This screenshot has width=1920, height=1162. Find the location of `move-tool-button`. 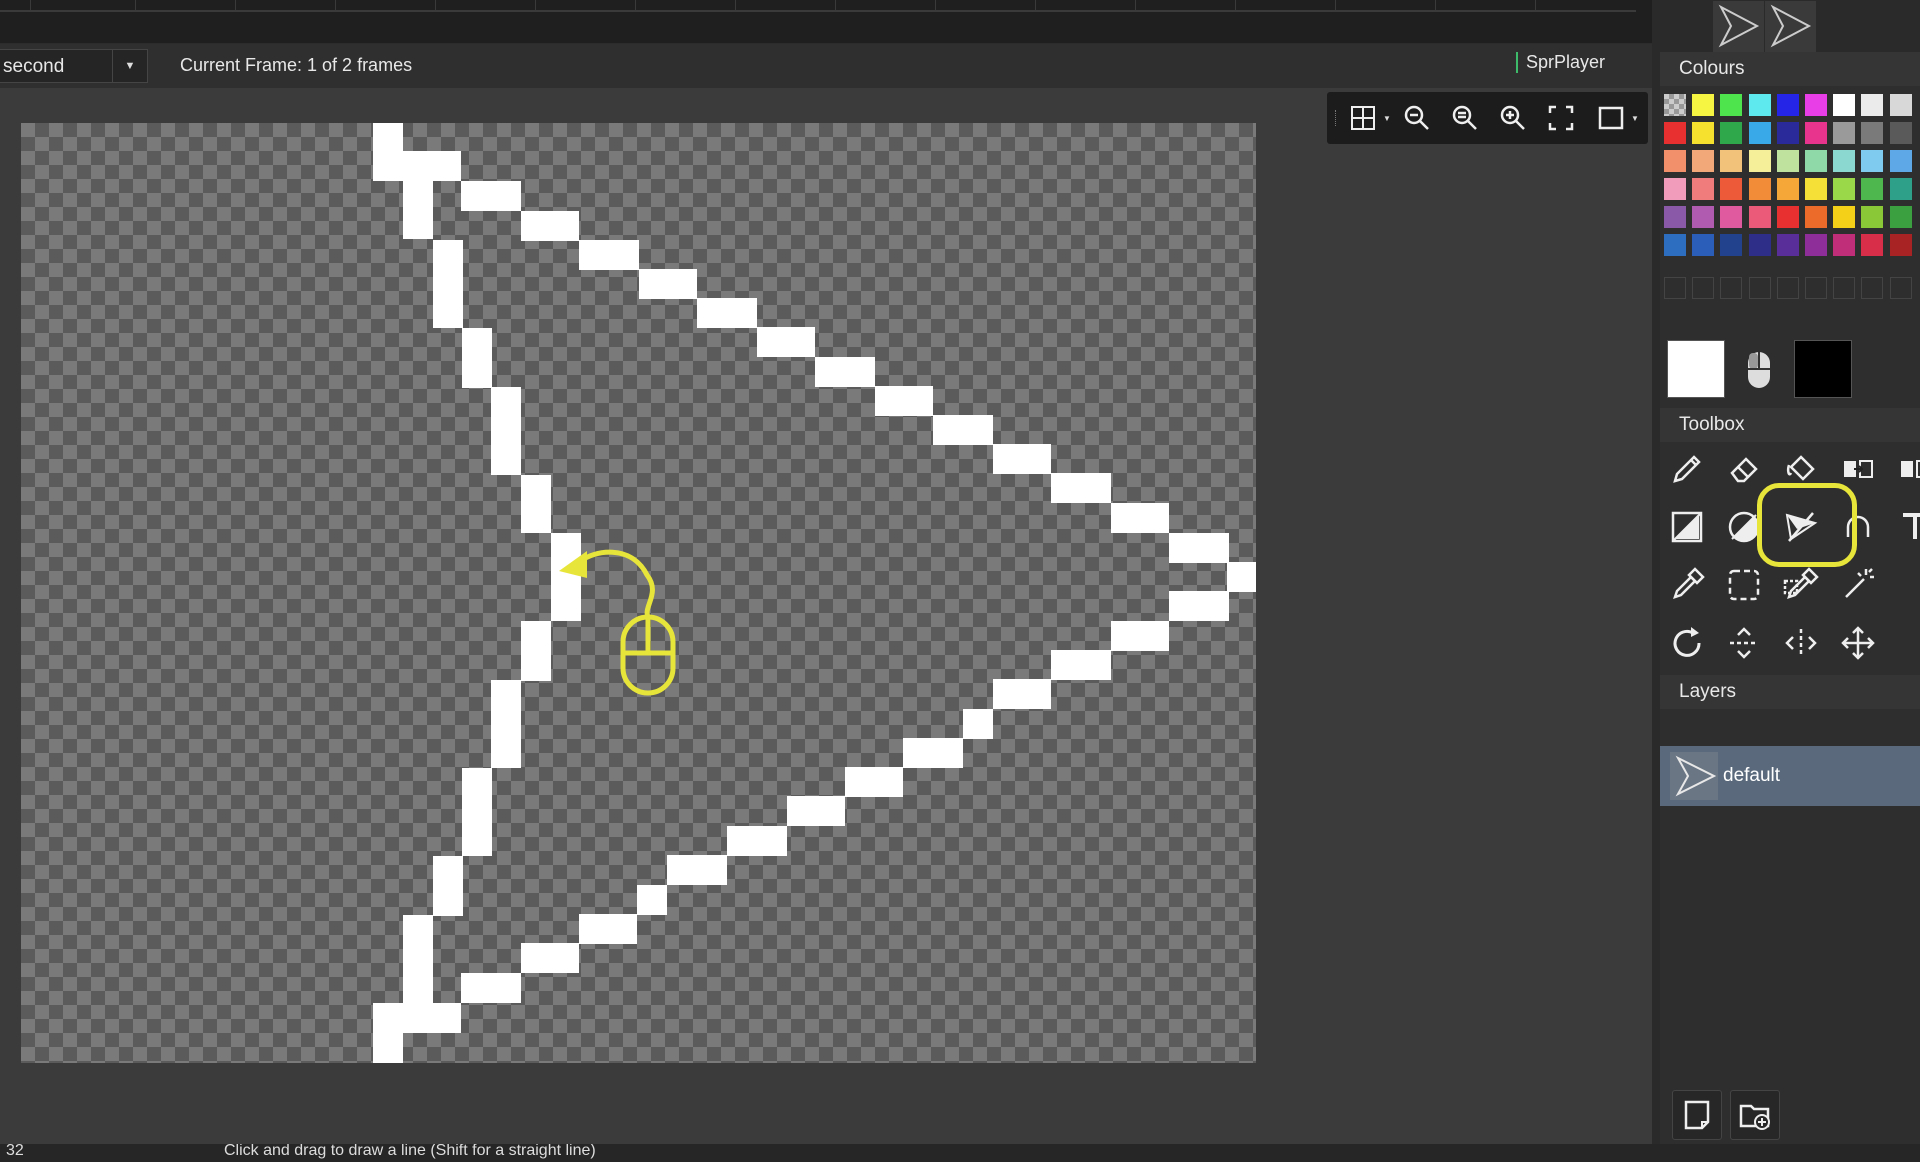

move-tool-button is located at coordinates (1858, 643).